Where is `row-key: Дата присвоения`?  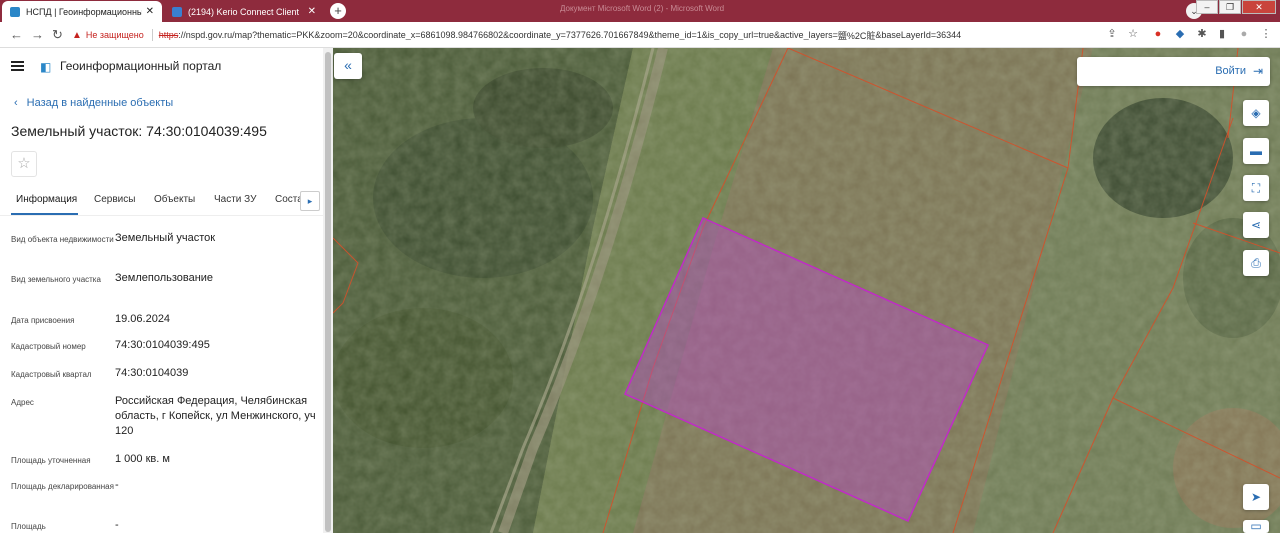
row-key: Дата присвоения is located at coordinates (43, 320).